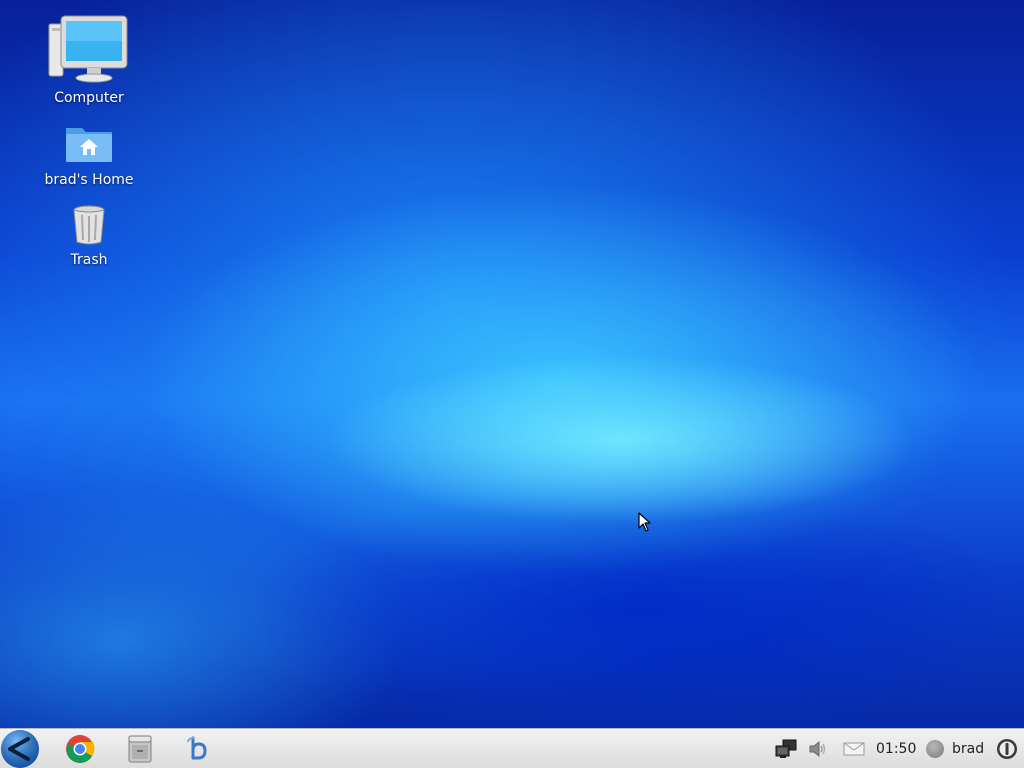 The width and height of the screenshot is (1024, 768). What do you see at coordinates (89, 225) in the screenshot?
I see `trash-icon` at bounding box center [89, 225].